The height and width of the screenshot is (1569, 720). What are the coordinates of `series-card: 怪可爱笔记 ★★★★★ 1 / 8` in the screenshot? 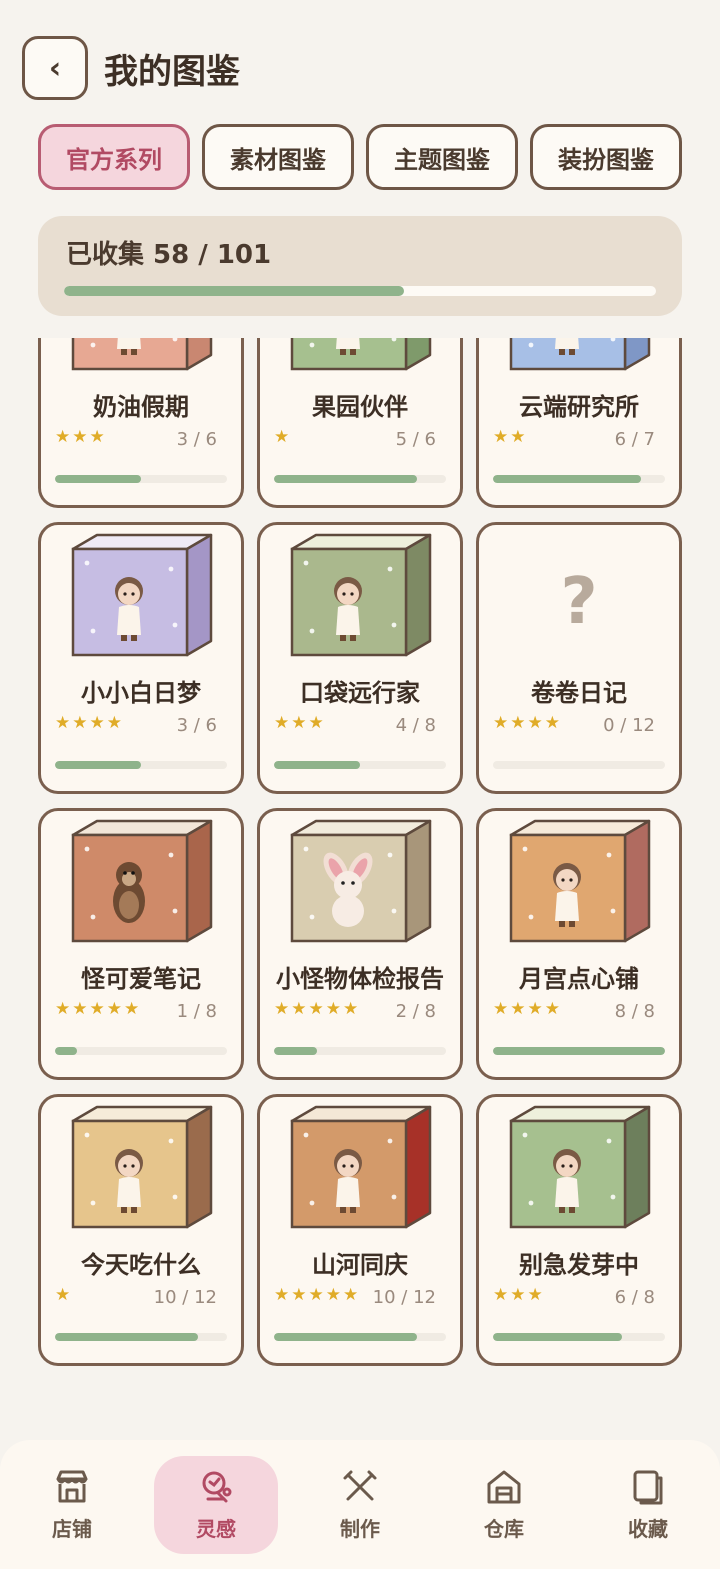 It's located at (141, 944).